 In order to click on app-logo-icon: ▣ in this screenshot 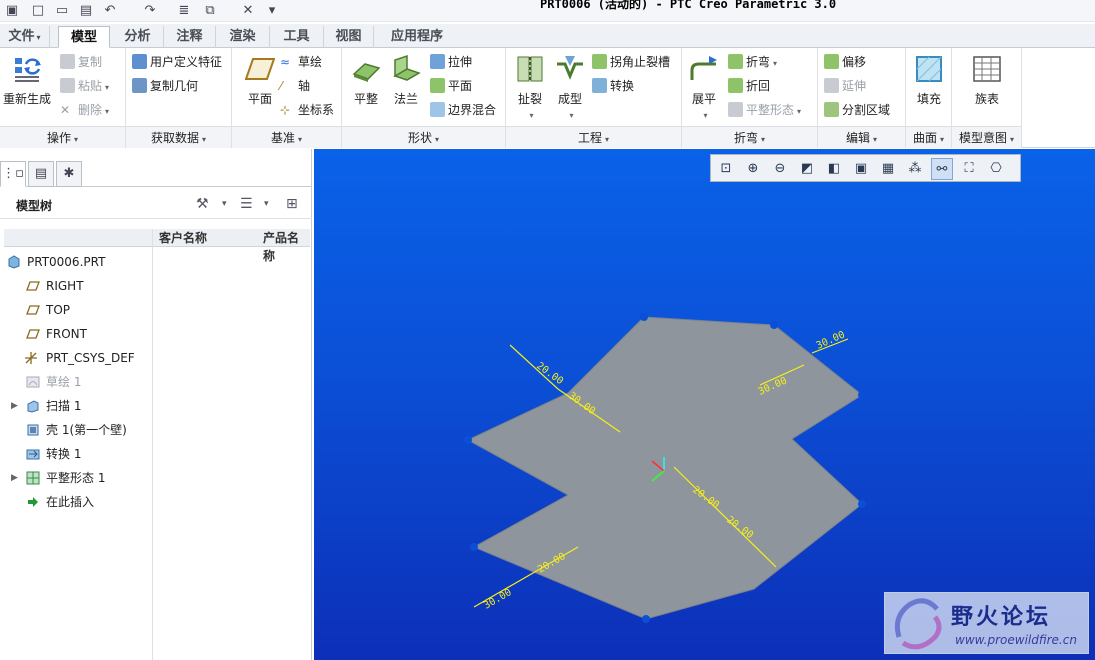, I will do `click(12, 10)`.